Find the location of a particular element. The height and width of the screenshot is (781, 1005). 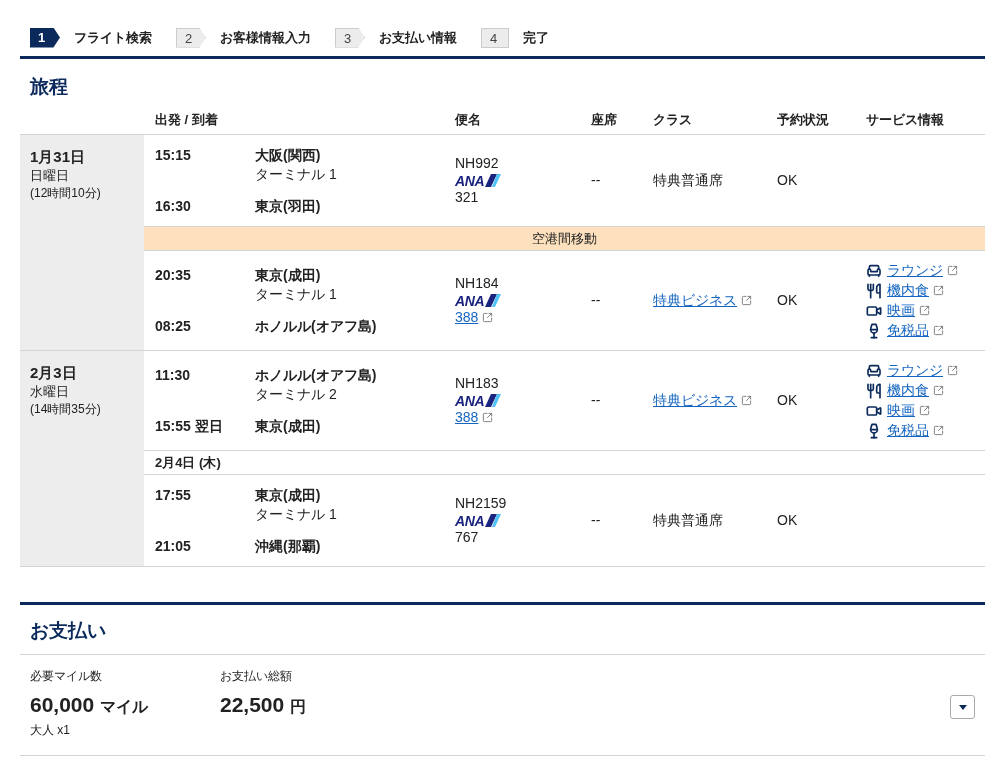

column-header: 座席 is located at coordinates (604, 119).